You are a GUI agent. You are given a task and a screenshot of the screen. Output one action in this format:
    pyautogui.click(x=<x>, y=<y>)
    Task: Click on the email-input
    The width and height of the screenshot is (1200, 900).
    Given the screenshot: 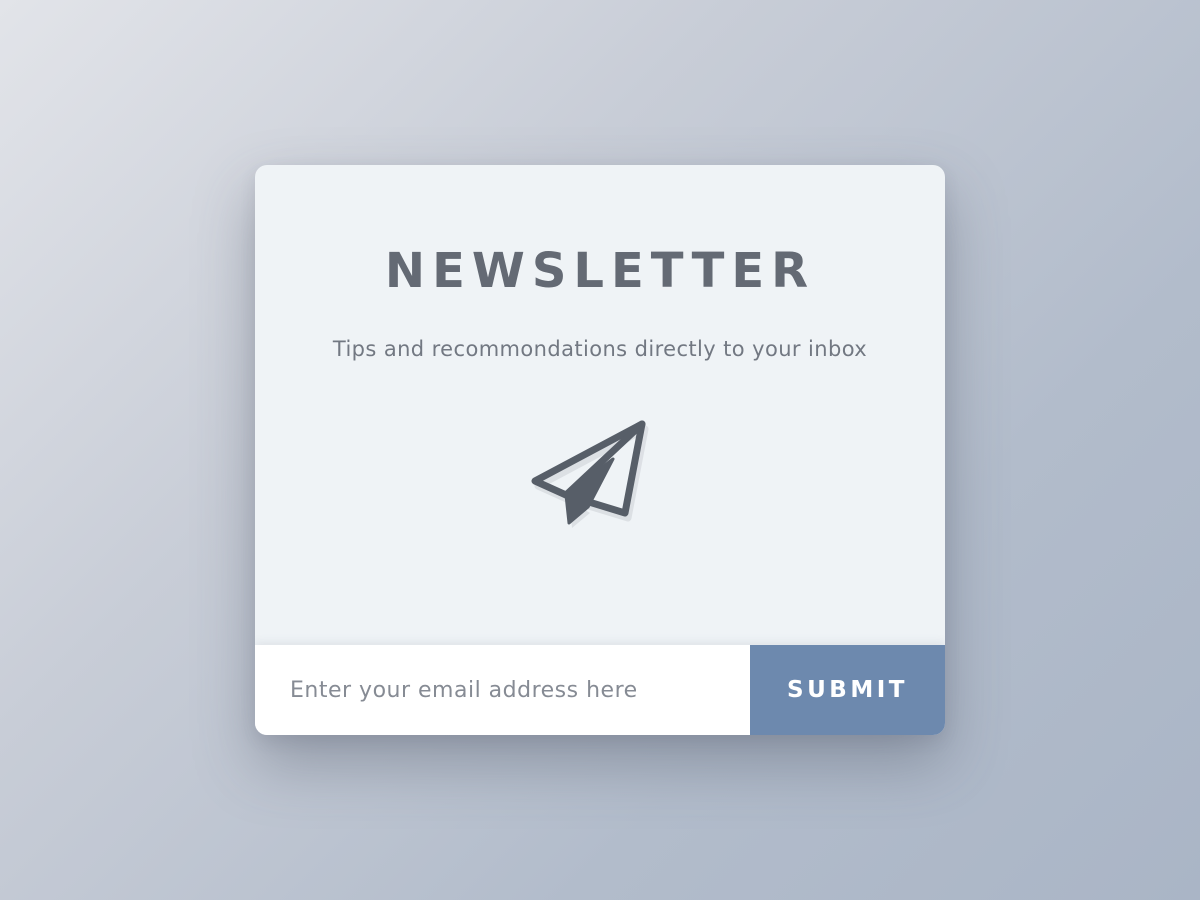 What is the action you would take?
    pyautogui.click(x=502, y=690)
    